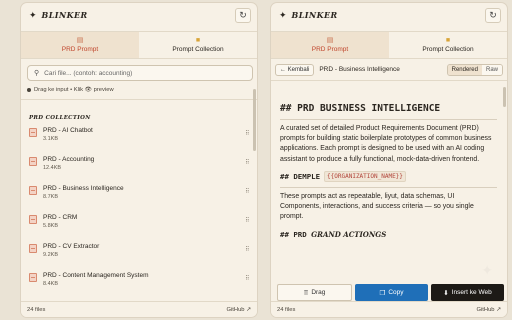 This screenshot has height=320, width=512. Describe the element at coordinates (60, 118) in the screenshot. I see `section-label: PRD COLLECTION` at that location.